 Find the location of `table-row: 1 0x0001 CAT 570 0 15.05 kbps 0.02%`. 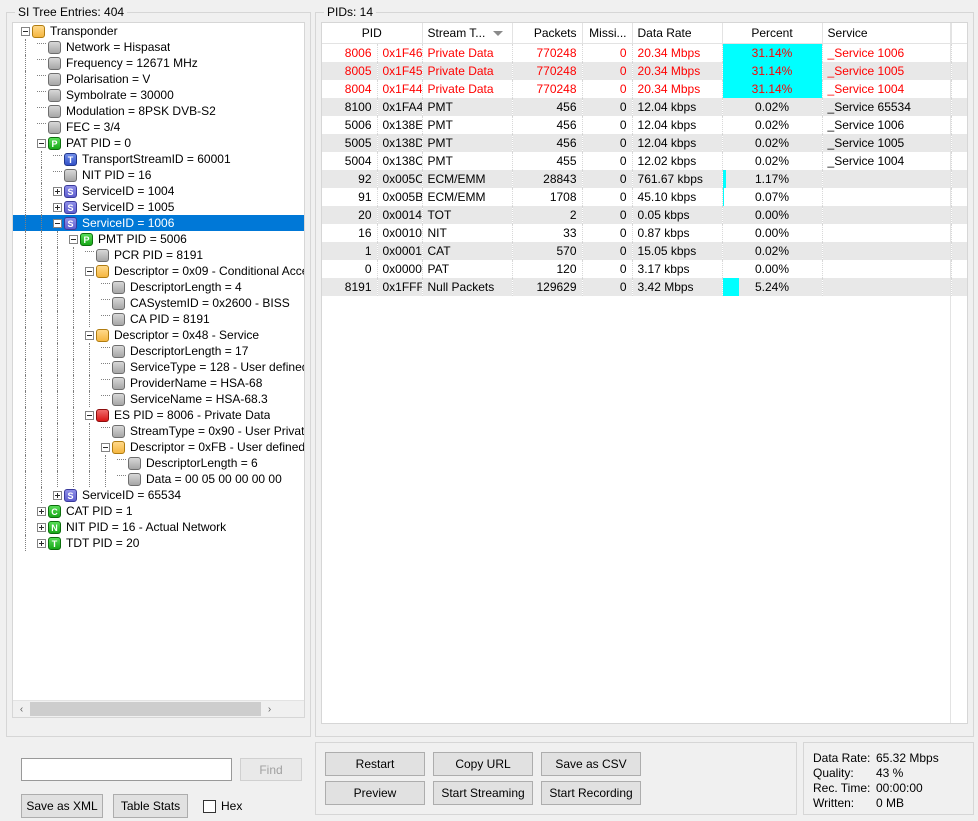

table-row: 1 0x0001 CAT 570 0 15.05 kbps 0.02% is located at coordinates (644, 251).